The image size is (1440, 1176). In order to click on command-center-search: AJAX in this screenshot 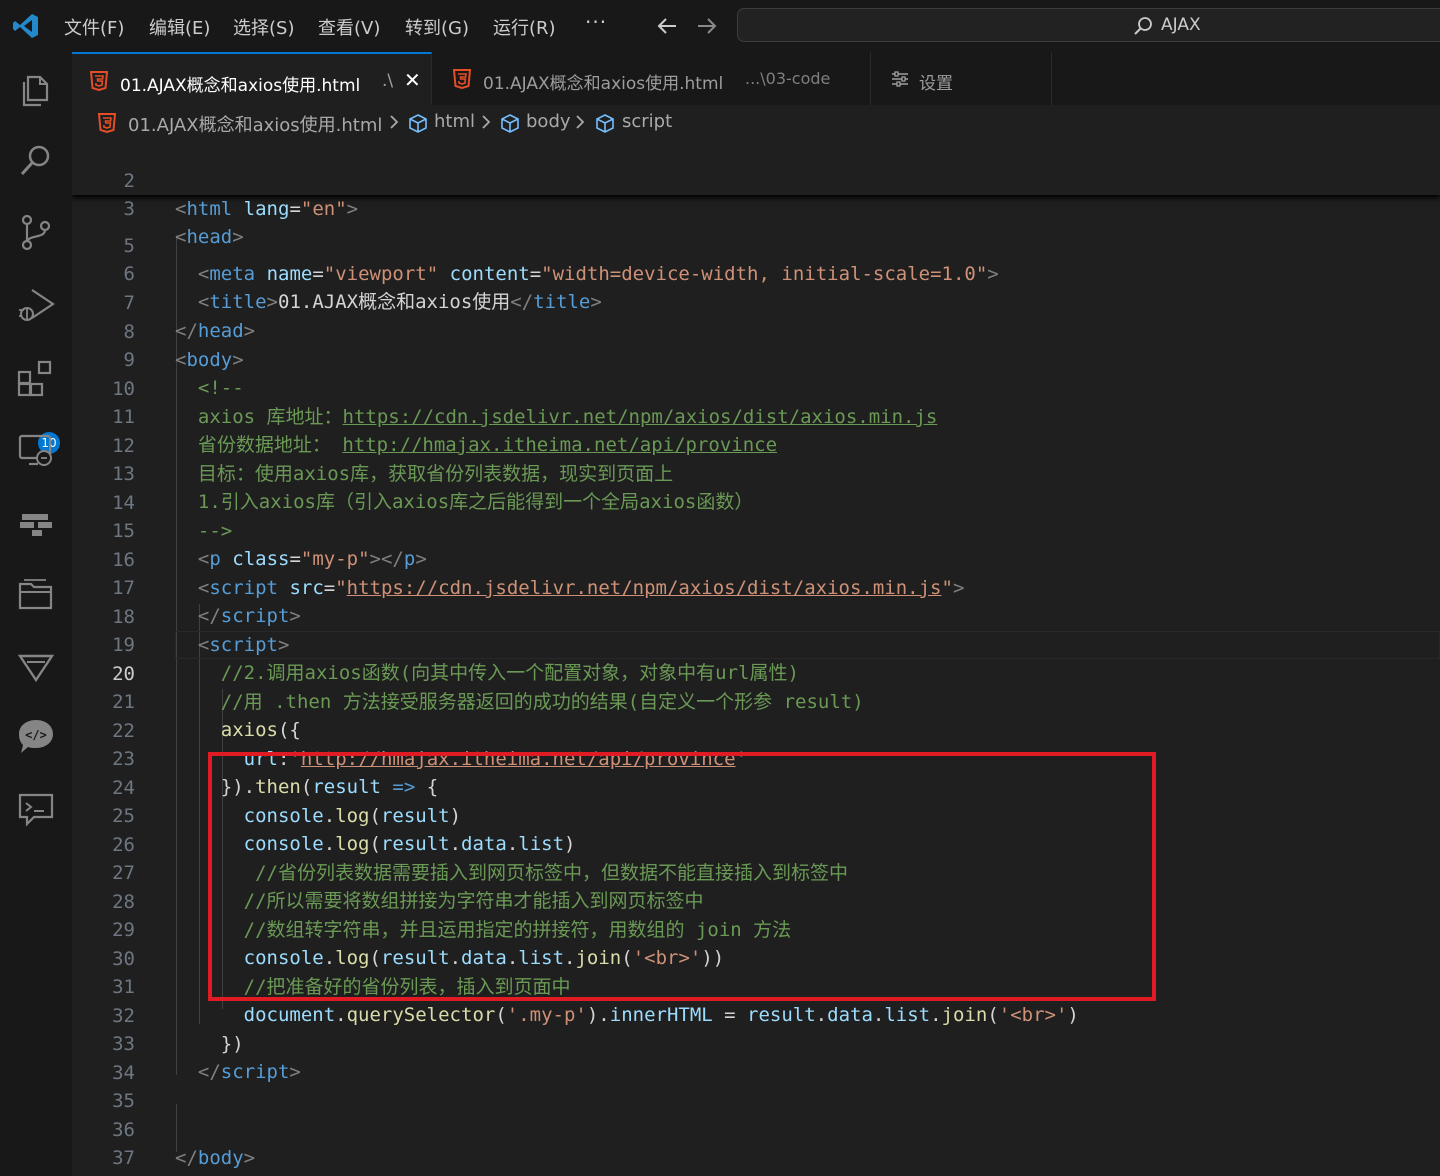, I will do `click(1088, 25)`.